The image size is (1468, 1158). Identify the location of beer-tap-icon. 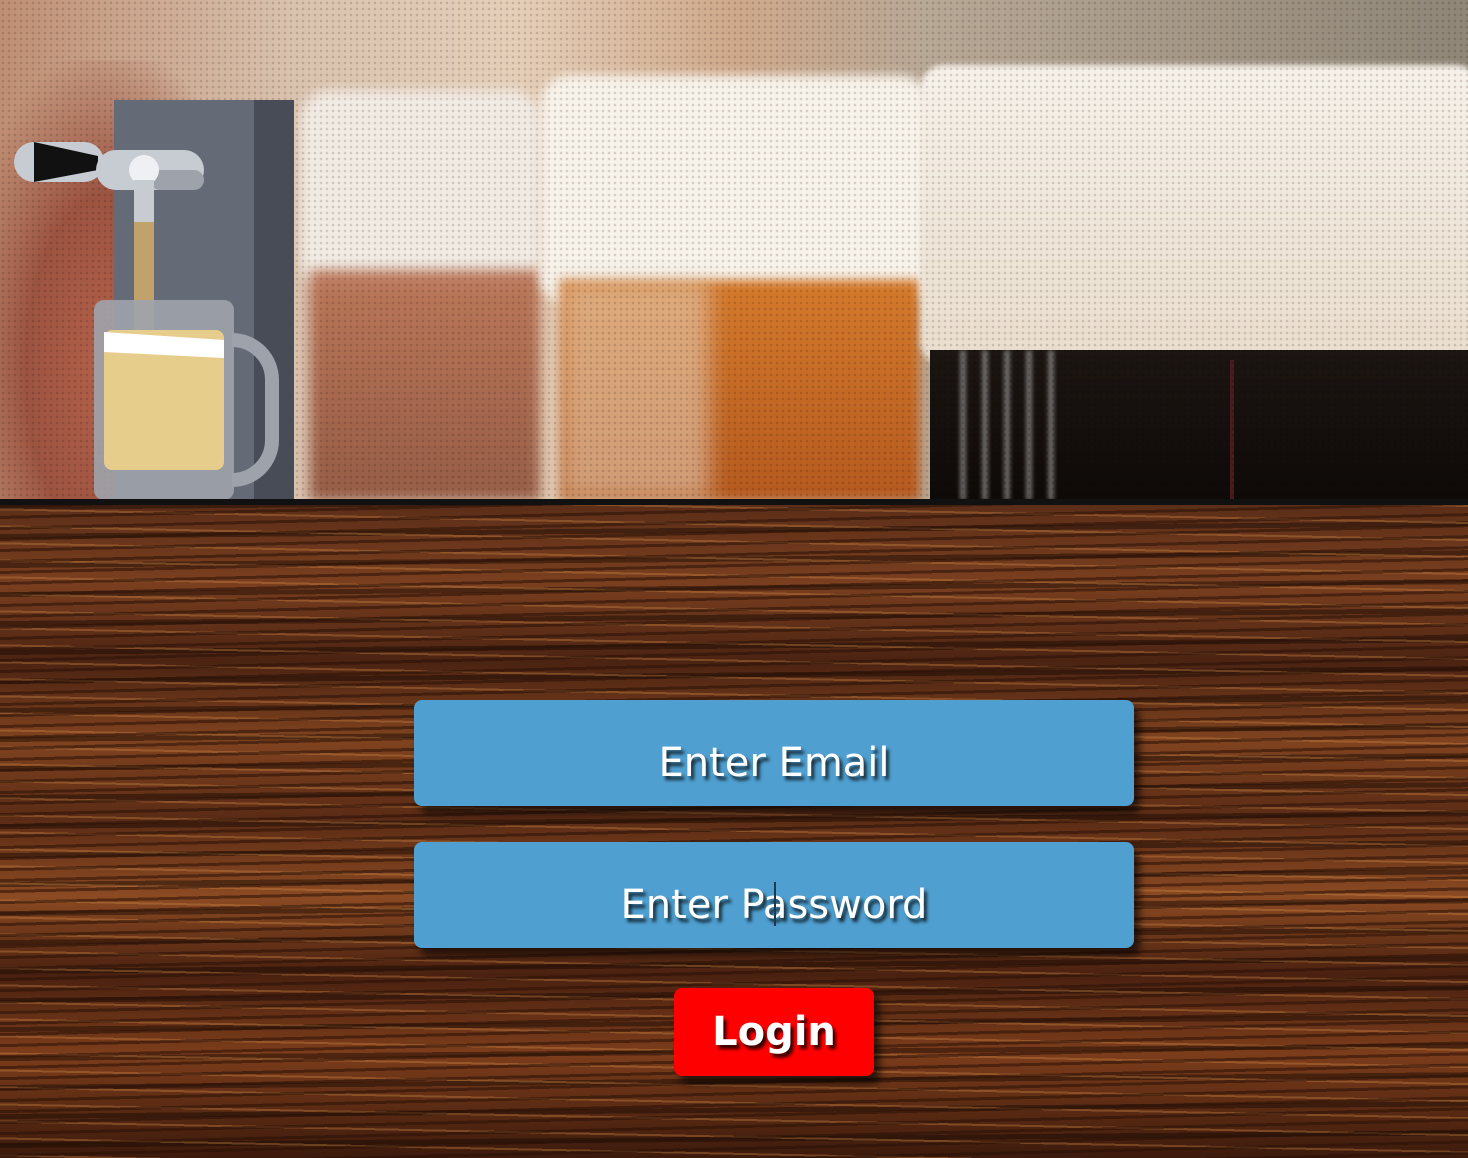
(150, 295).